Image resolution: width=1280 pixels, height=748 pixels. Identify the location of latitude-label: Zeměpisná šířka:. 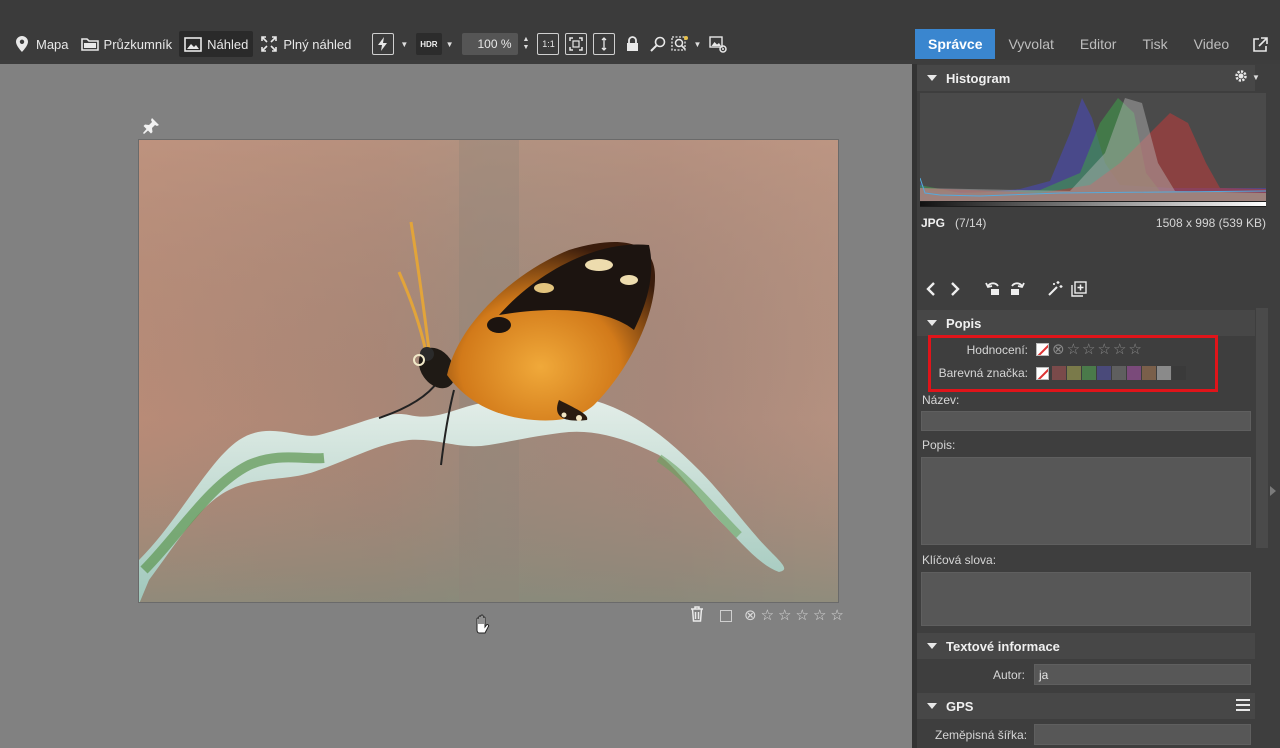
(981, 735).